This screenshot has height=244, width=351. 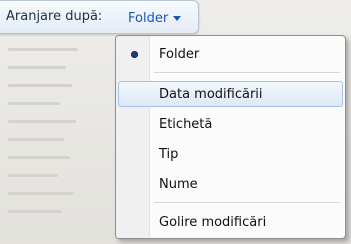 What do you see at coordinates (230, 124) in the screenshot?
I see `menu-item-tag: Etichetă` at bounding box center [230, 124].